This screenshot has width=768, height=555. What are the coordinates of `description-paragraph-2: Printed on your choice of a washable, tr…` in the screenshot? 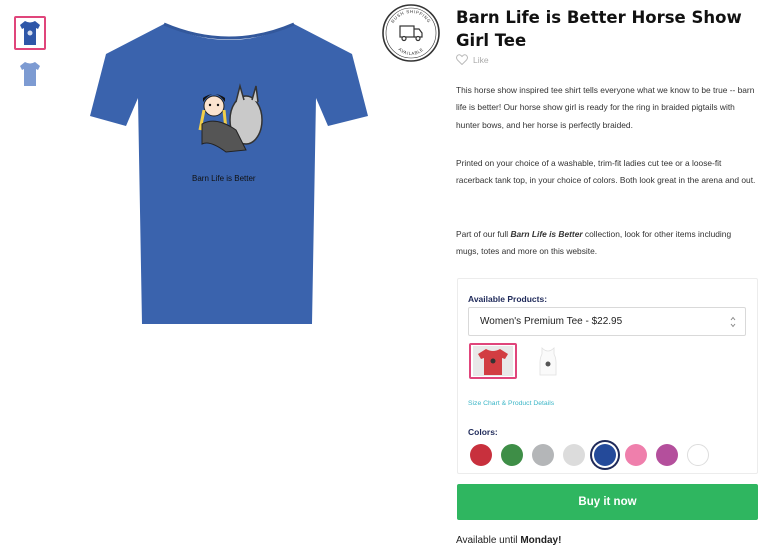 It's located at (606, 172).